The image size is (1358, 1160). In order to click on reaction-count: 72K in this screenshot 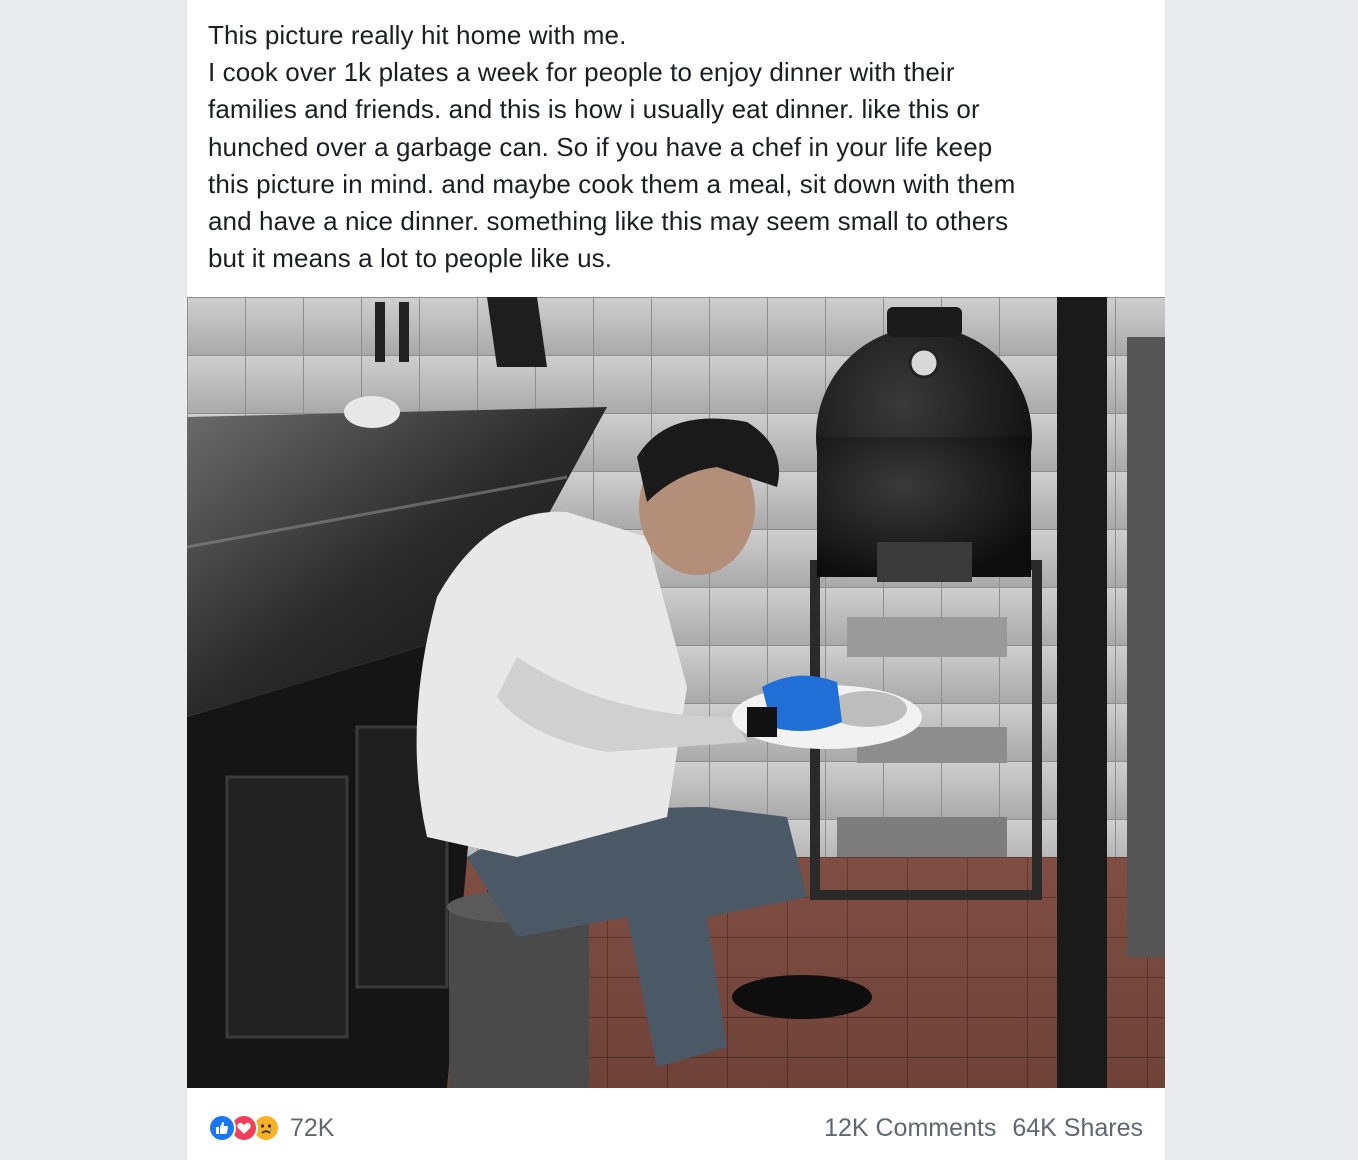, I will do `click(312, 1127)`.